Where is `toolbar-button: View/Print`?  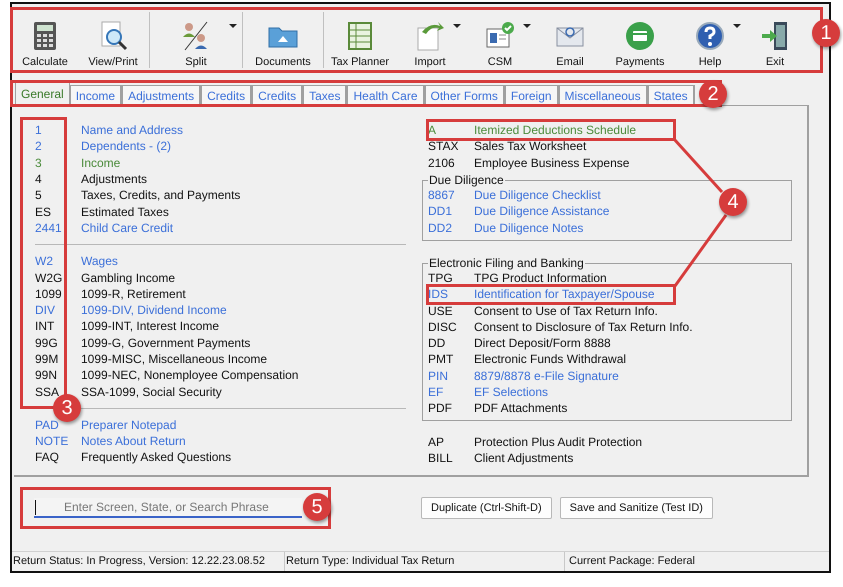
toolbar-button: View/Print is located at coordinates (113, 40).